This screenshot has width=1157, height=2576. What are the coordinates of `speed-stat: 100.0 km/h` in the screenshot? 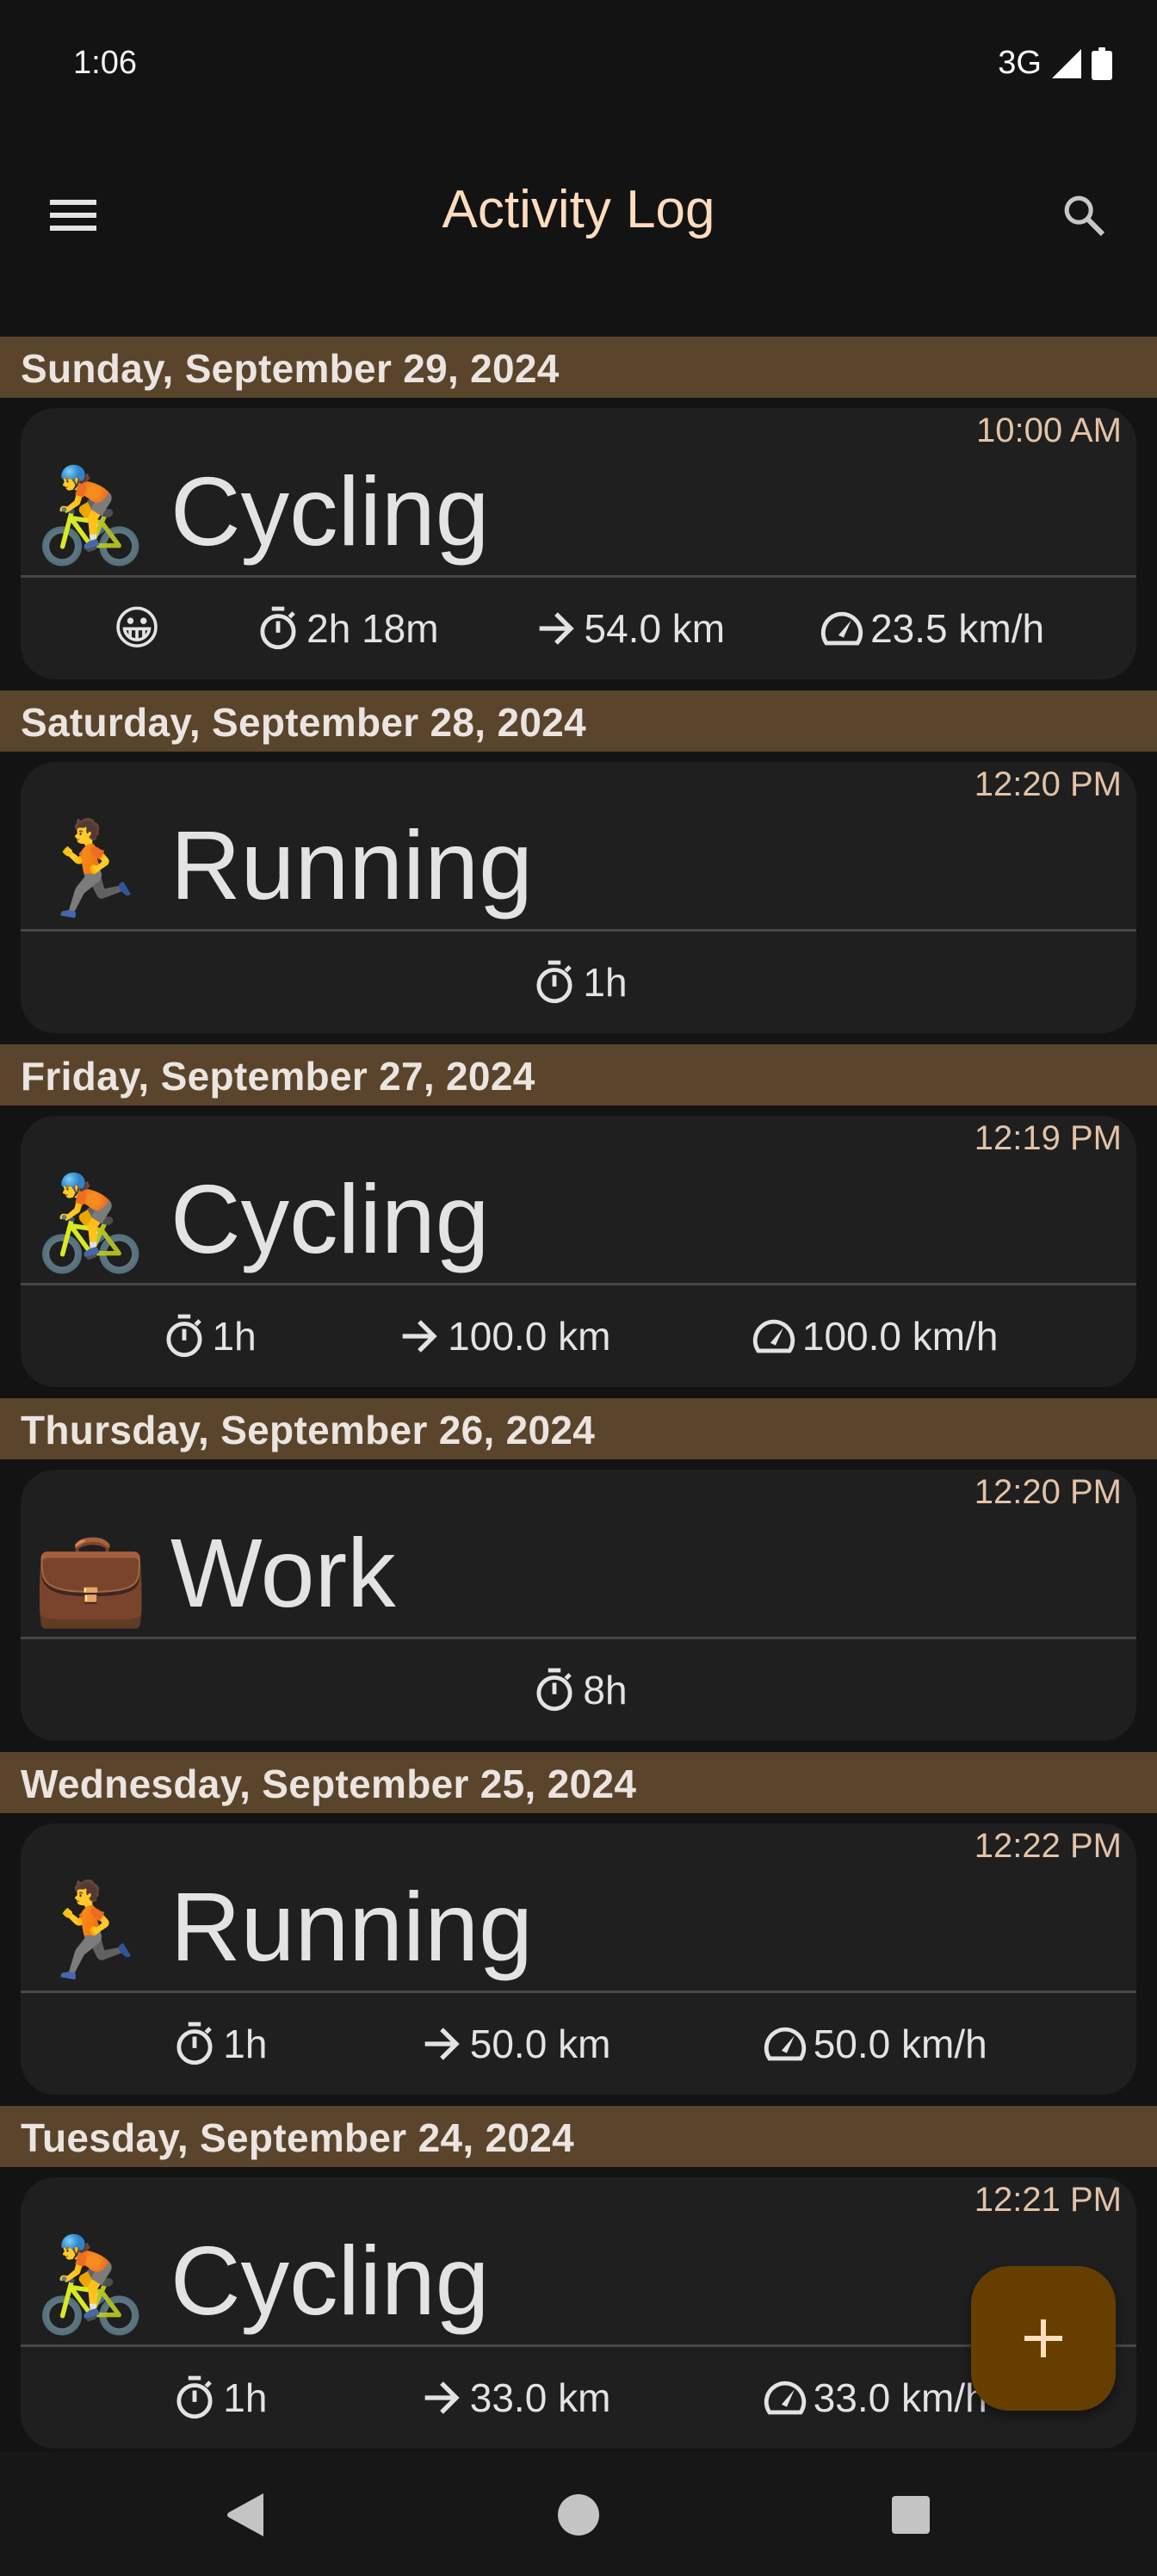 It's located at (874, 1336).